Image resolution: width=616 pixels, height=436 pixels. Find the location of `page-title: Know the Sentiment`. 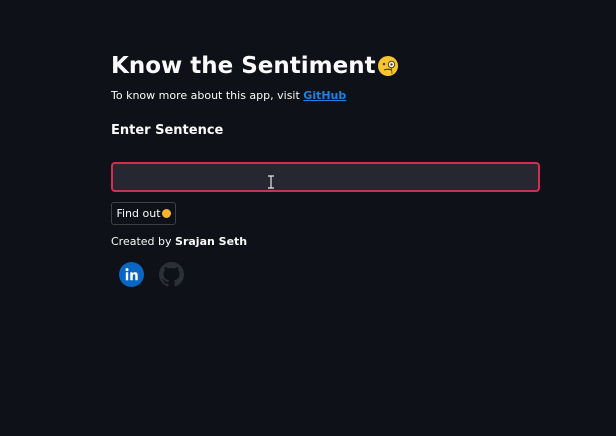

page-title: Know the Sentiment is located at coordinates (255, 66).